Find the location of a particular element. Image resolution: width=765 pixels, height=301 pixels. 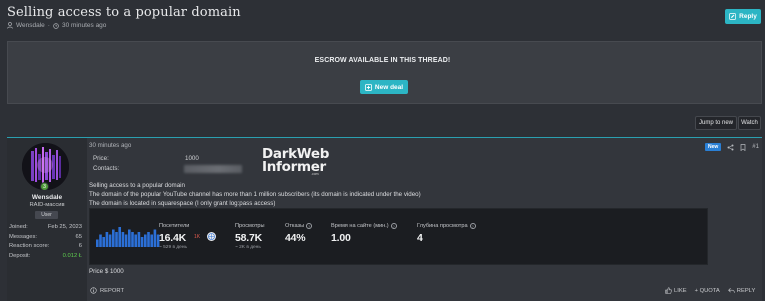

new-deal-button: New deal is located at coordinates (384, 87).